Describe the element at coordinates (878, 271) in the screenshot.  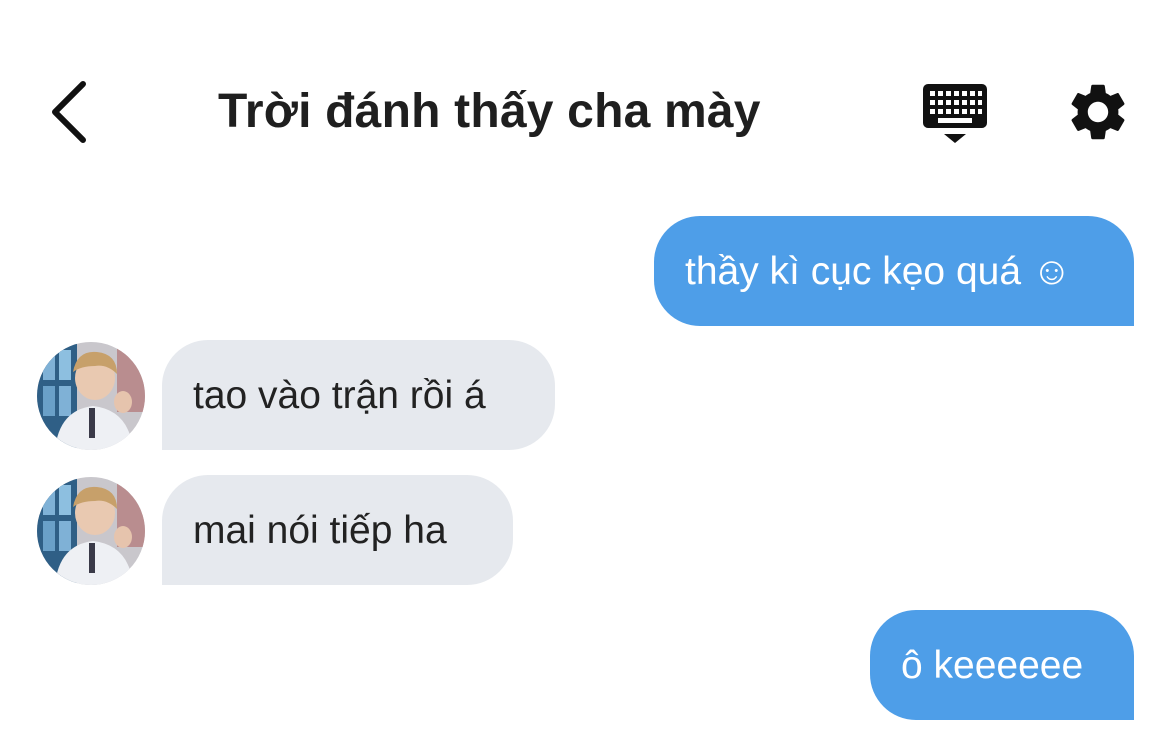
I see `message-text: thầy kì cục kẹo quá ☺` at that location.